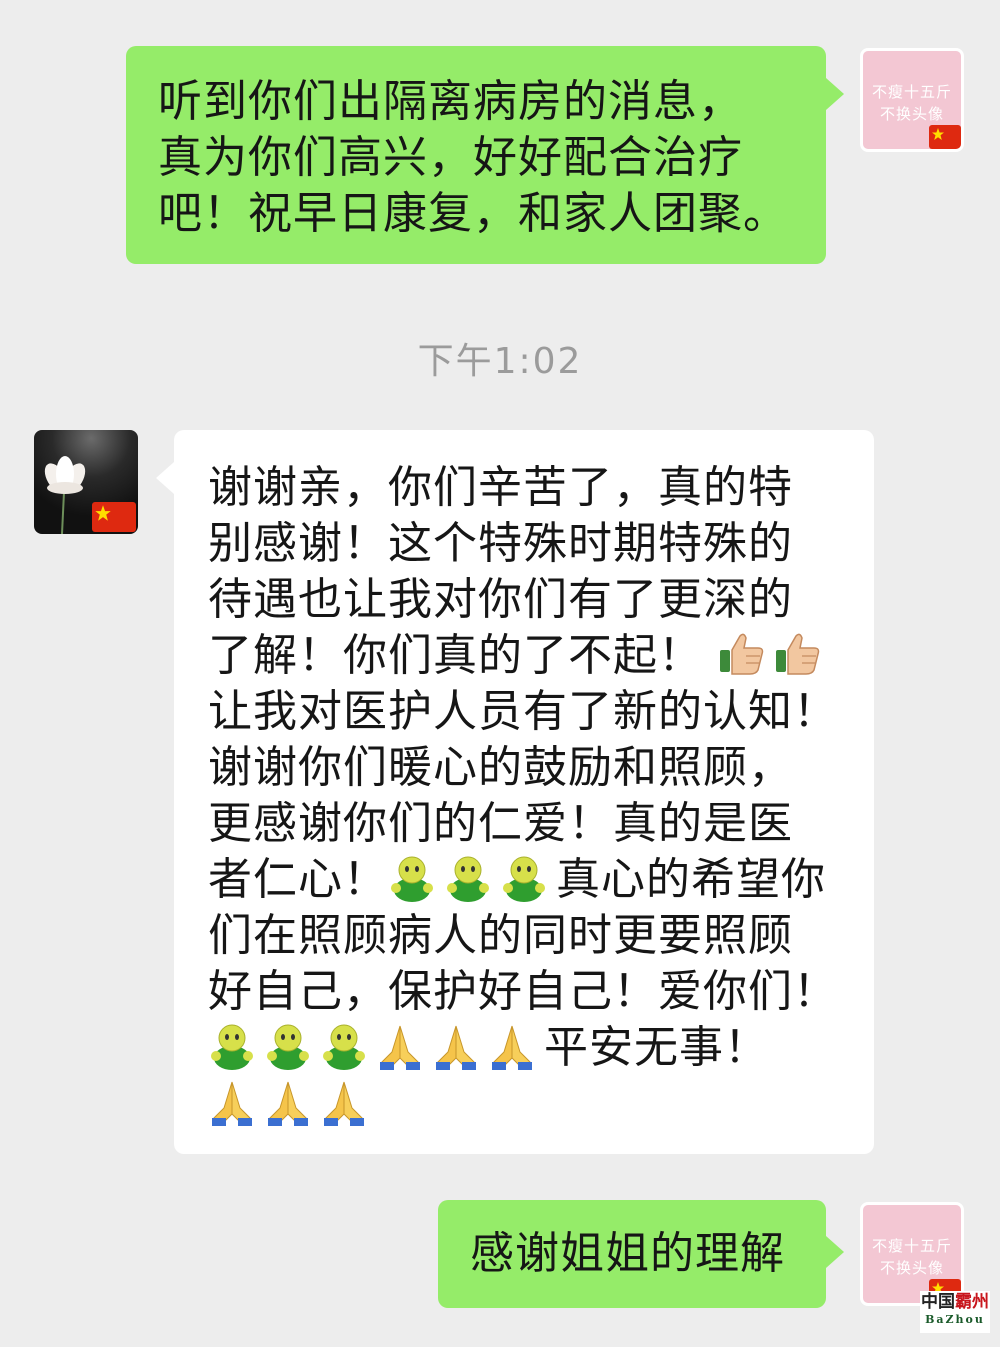 This screenshot has width=1000, height=1347. What do you see at coordinates (972, 1302) in the screenshot?
I see `watermark-highlight: 霸州` at bounding box center [972, 1302].